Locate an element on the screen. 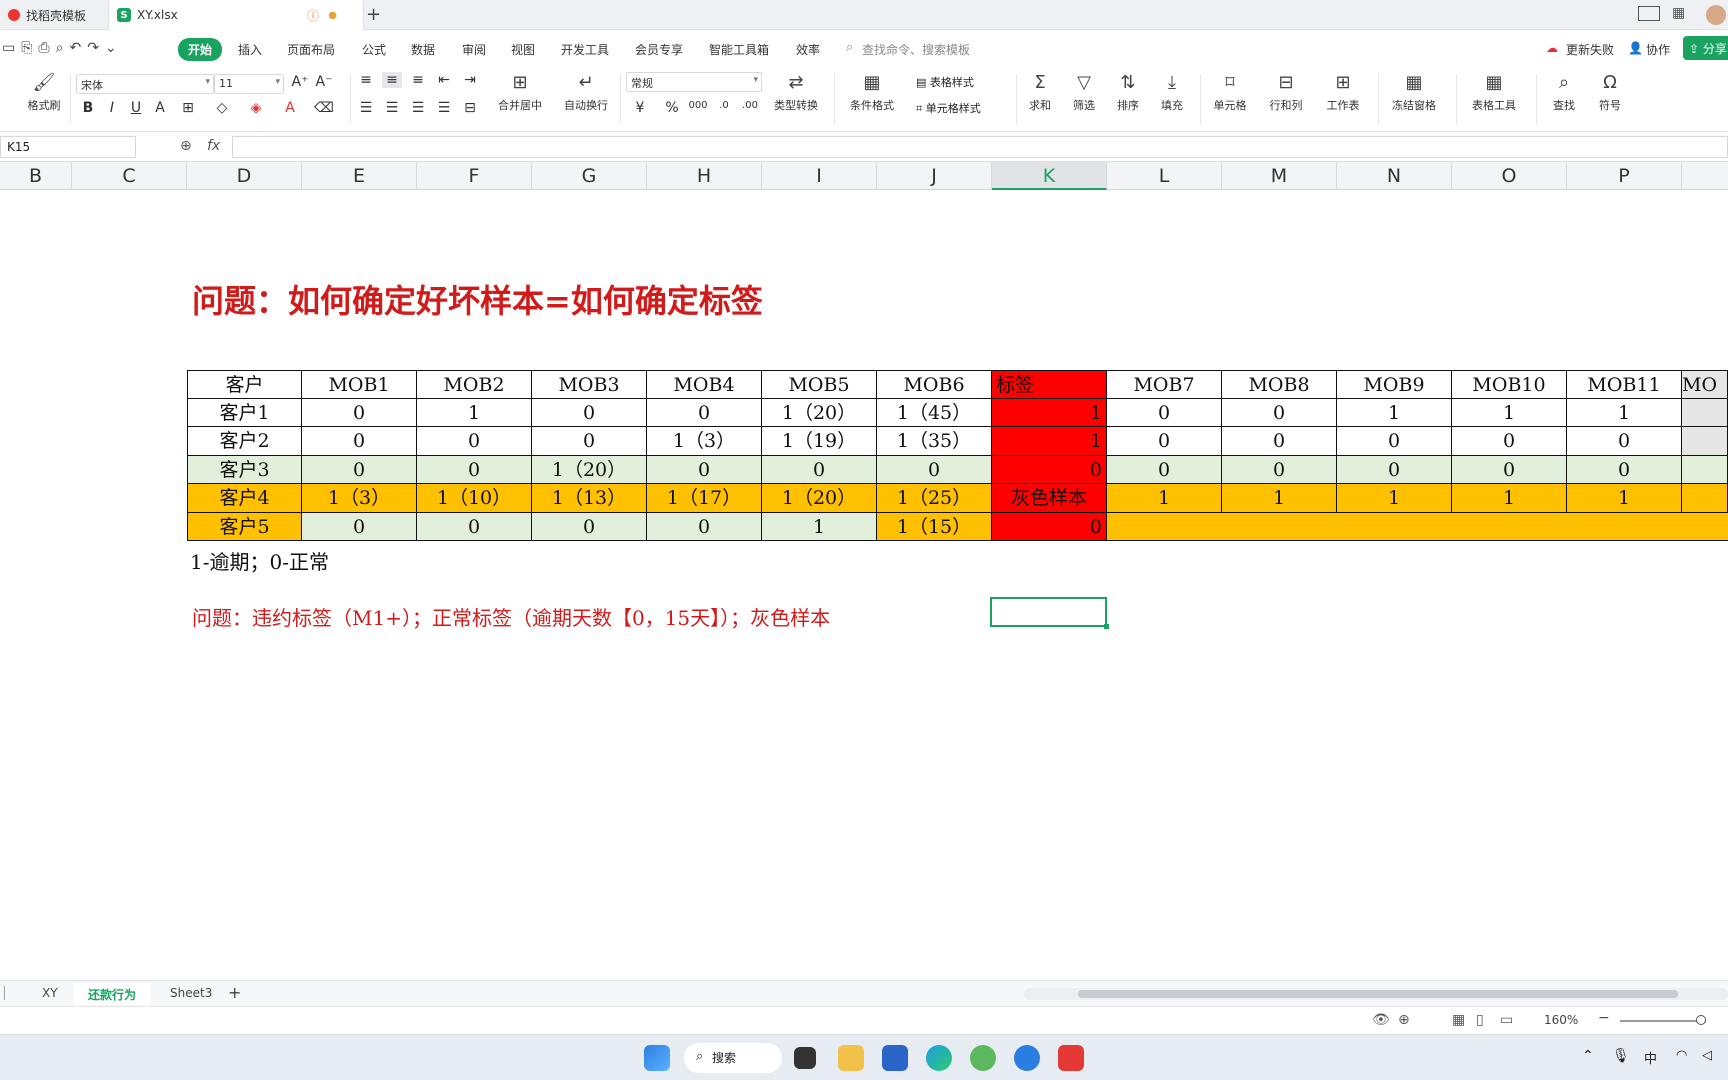  col-header-b: B is located at coordinates (36, 176).